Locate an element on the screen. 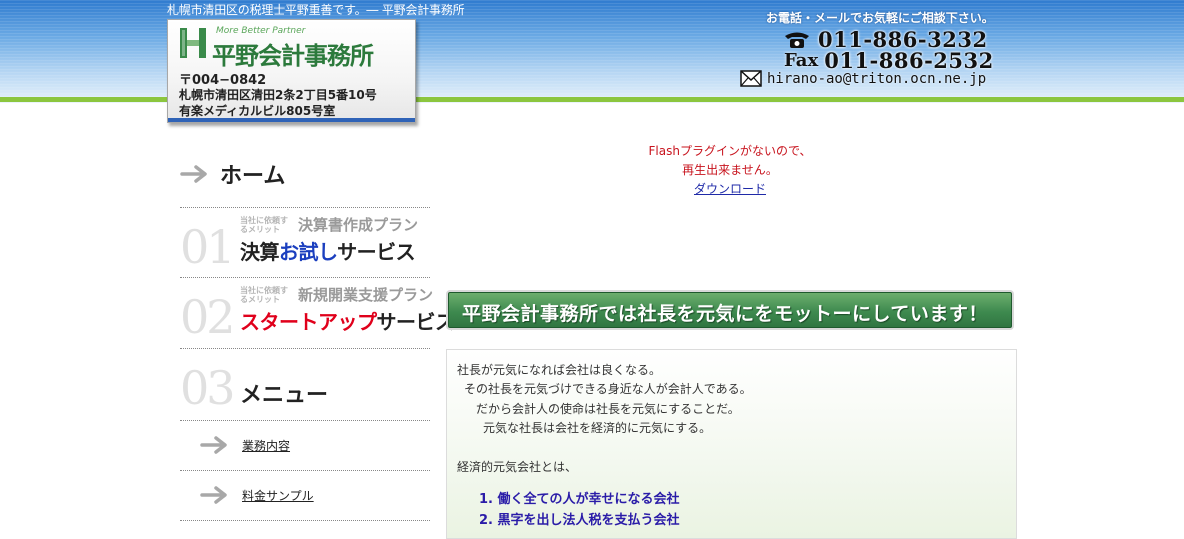 Image resolution: width=1184 pixels, height=539 pixels. email-row: hirano-ao@triton.ocn.ne.jp is located at coordinates (863, 78).